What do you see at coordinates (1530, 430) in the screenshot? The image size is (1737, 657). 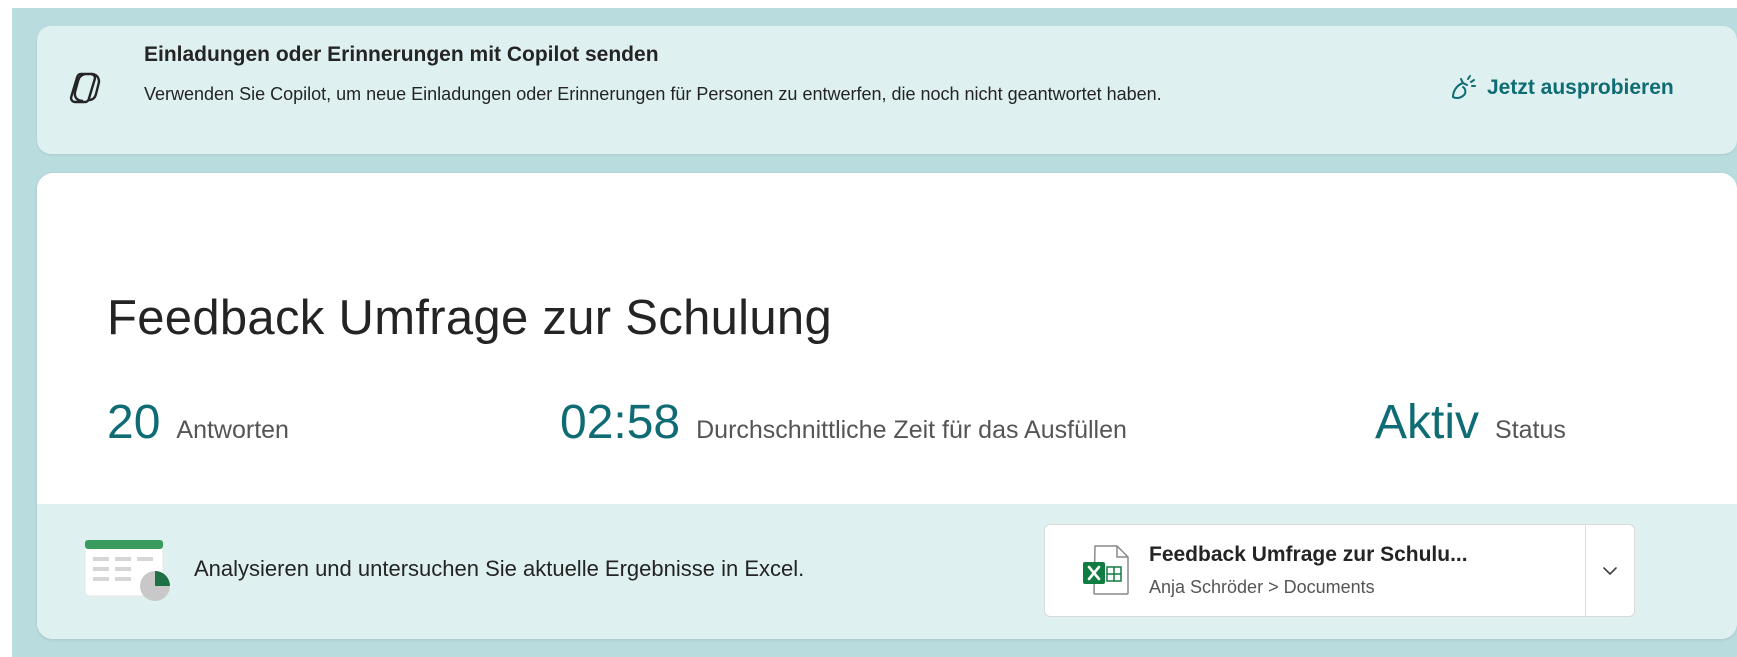 I see `status-label: Status` at bounding box center [1530, 430].